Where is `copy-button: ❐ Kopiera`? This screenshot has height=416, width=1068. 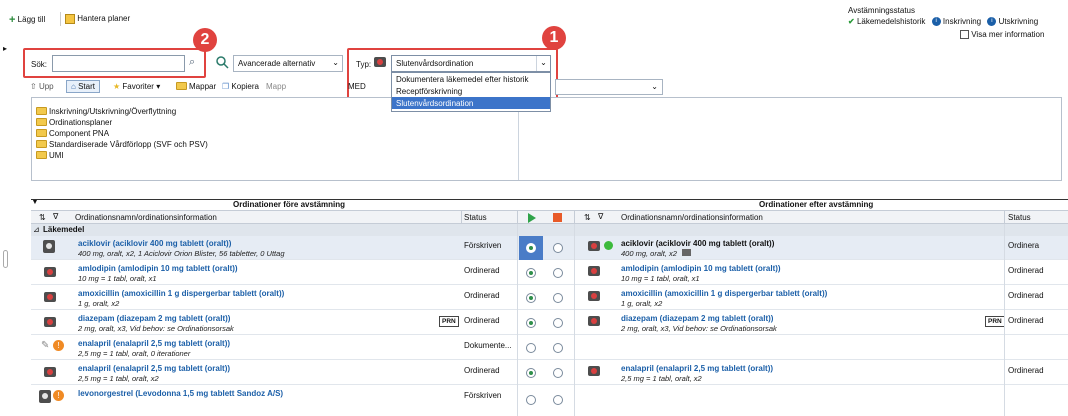
copy-button: ❐ Kopiera is located at coordinates (240, 86).